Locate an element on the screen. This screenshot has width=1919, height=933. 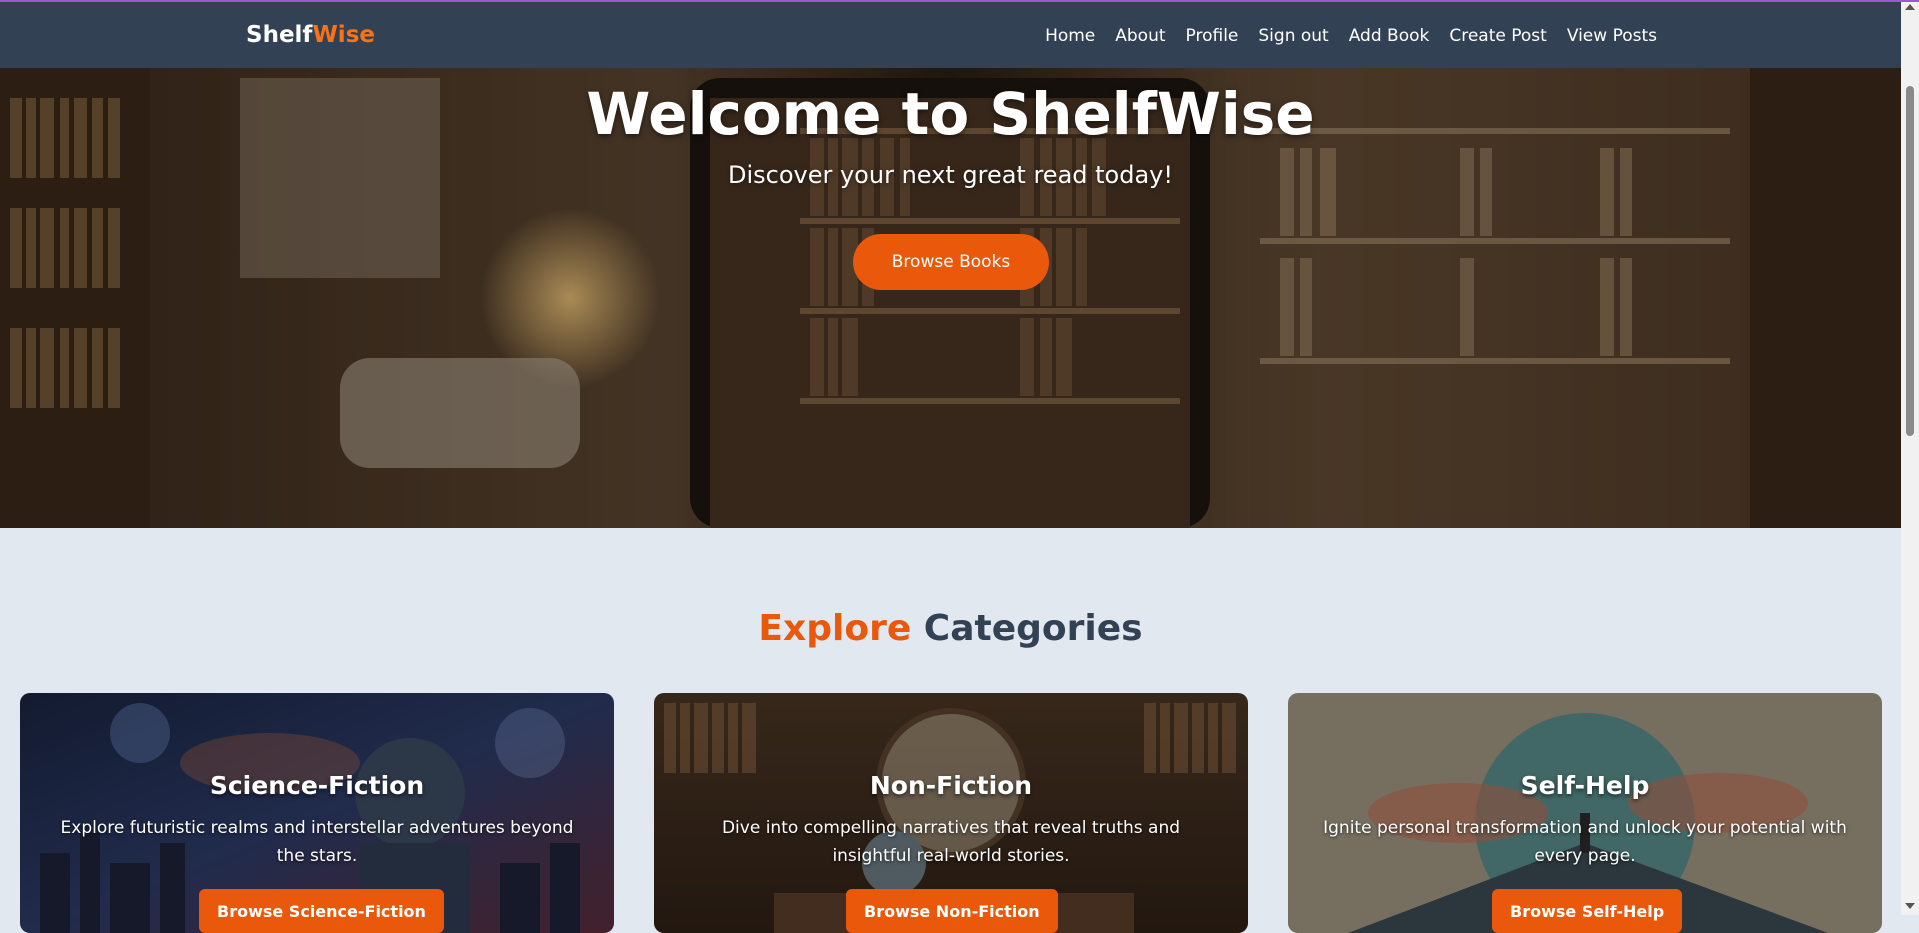
nav-link-add-book: Add Book is located at coordinates (1389, 36).